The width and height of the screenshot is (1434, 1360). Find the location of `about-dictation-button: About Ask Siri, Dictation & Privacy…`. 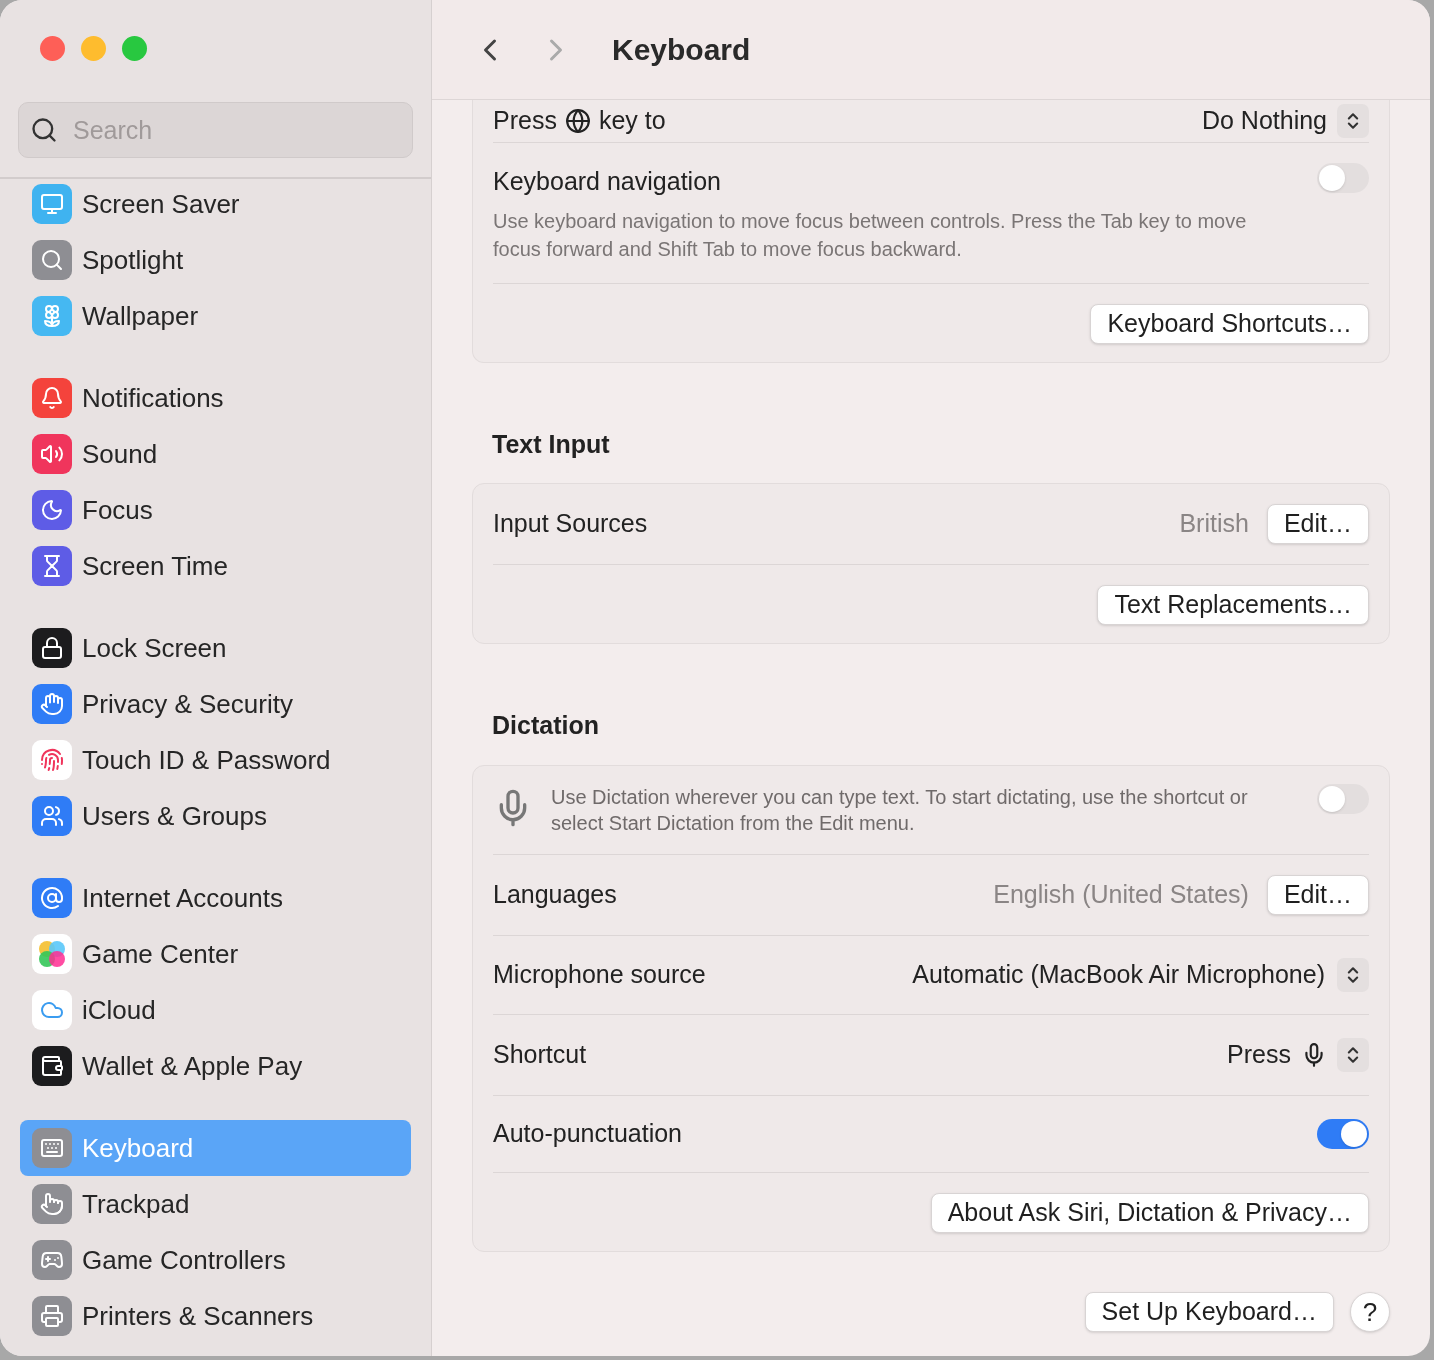

about-dictation-button: About Ask Siri, Dictation & Privacy… is located at coordinates (1149, 1212).